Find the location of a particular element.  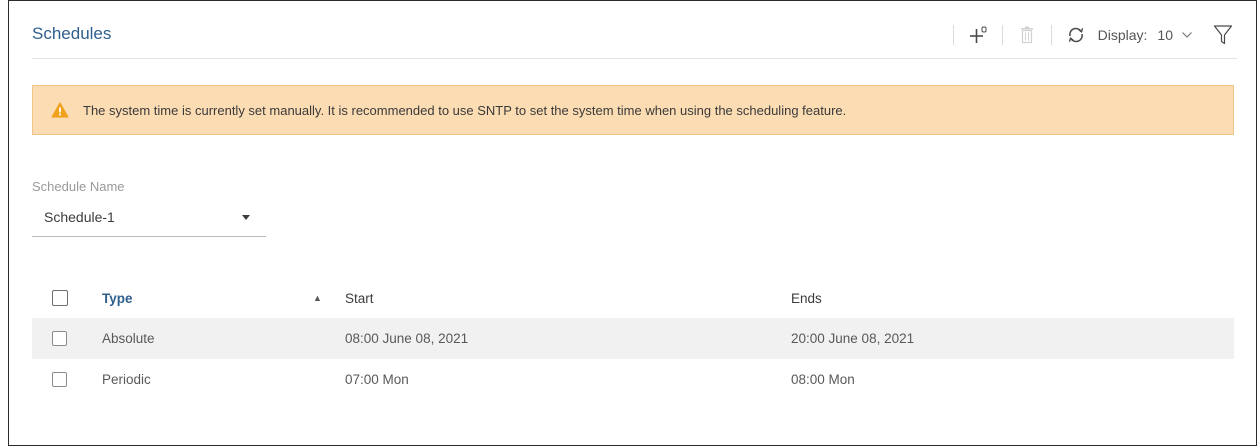

start-value: 07:00 Mon is located at coordinates (377, 379).